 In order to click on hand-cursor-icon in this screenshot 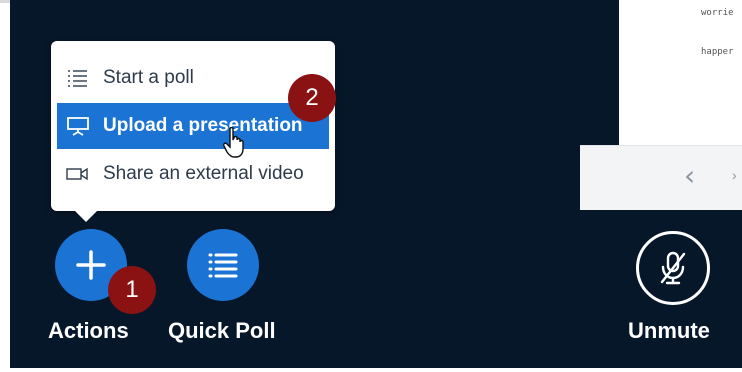, I will do `click(233, 142)`.